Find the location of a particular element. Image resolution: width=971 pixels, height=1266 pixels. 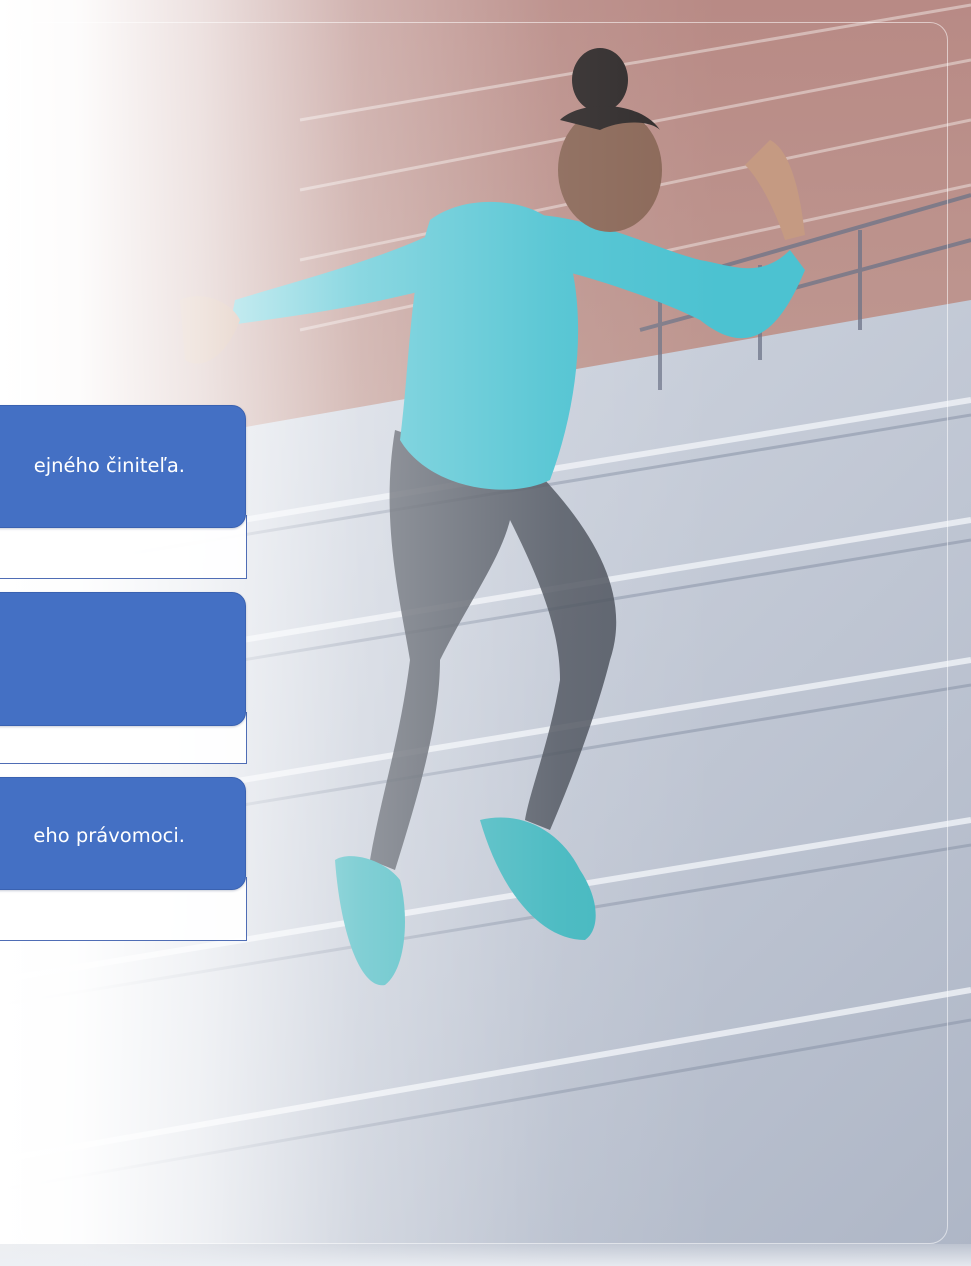

text-card-3: eho právomoci. is located at coordinates (123, 859).